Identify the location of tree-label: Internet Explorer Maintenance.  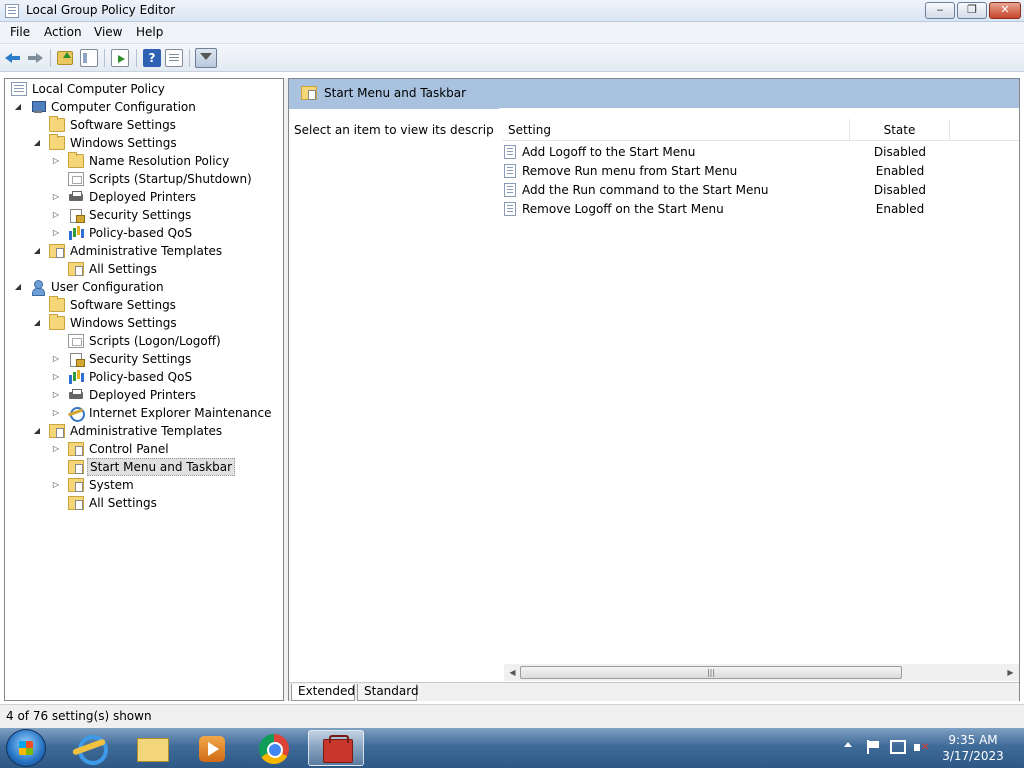
(180, 413).